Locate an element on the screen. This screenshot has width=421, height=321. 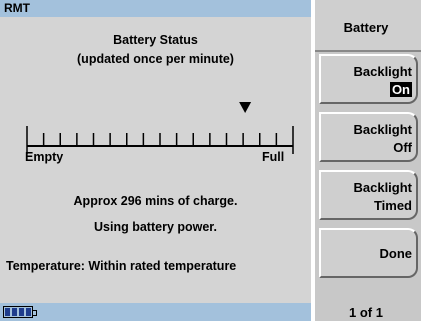
done-button: Done is located at coordinates (368, 253).